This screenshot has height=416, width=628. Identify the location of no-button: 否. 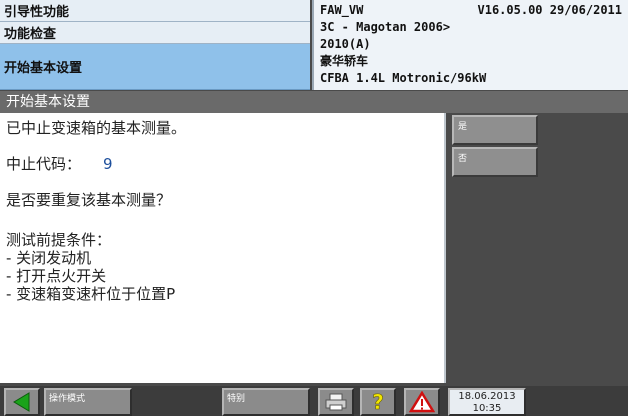
(495, 162).